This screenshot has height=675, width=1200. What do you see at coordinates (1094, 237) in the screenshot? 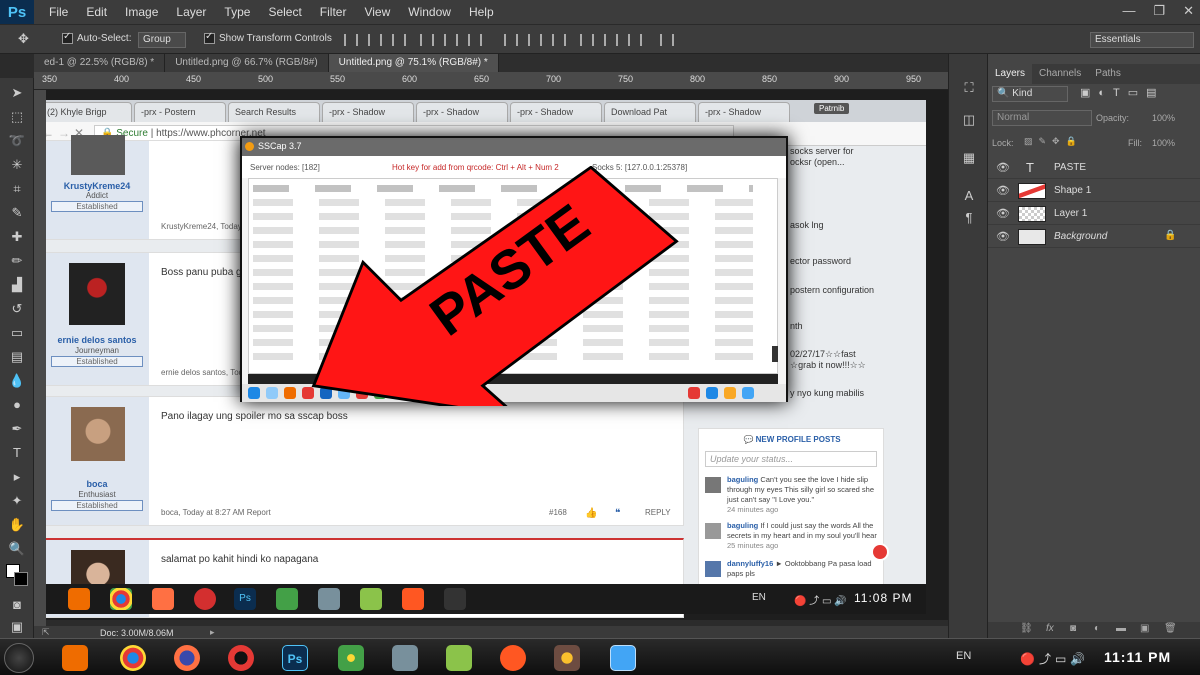
I see `layer-row-background: 👁 Background 🔒` at bounding box center [1094, 237].